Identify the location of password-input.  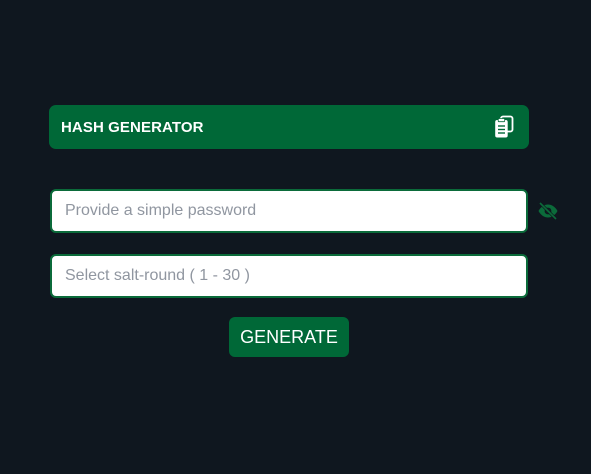
(289, 211).